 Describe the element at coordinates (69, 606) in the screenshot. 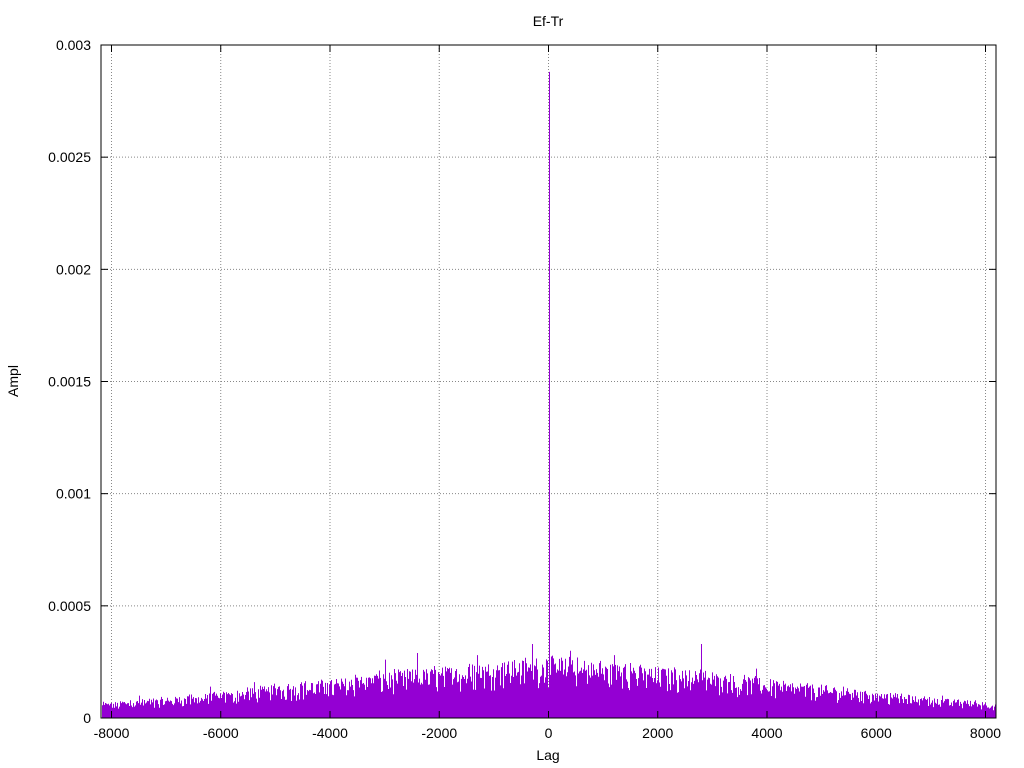

I see `y-tick-label: 0.0005` at that location.